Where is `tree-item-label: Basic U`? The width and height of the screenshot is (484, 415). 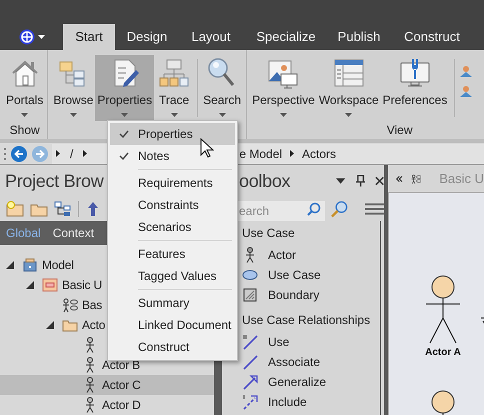 tree-item-label: Basic U is located at coordinates (82, 285).